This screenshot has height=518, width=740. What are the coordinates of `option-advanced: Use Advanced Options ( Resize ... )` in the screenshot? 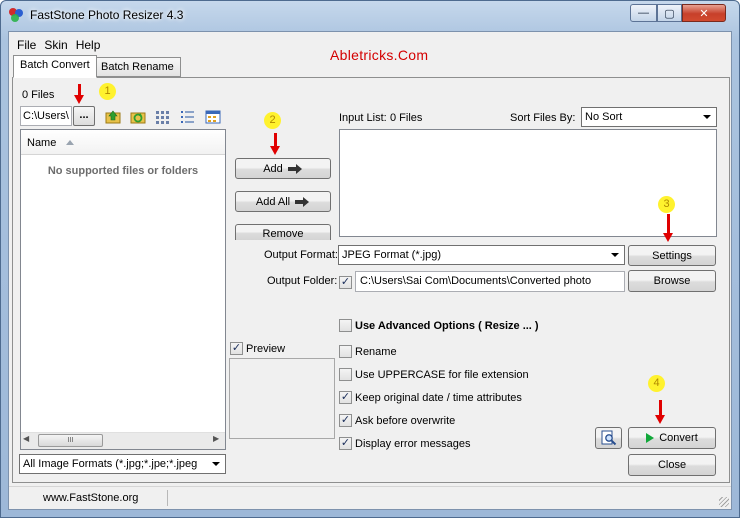 It's located at (439, 325).